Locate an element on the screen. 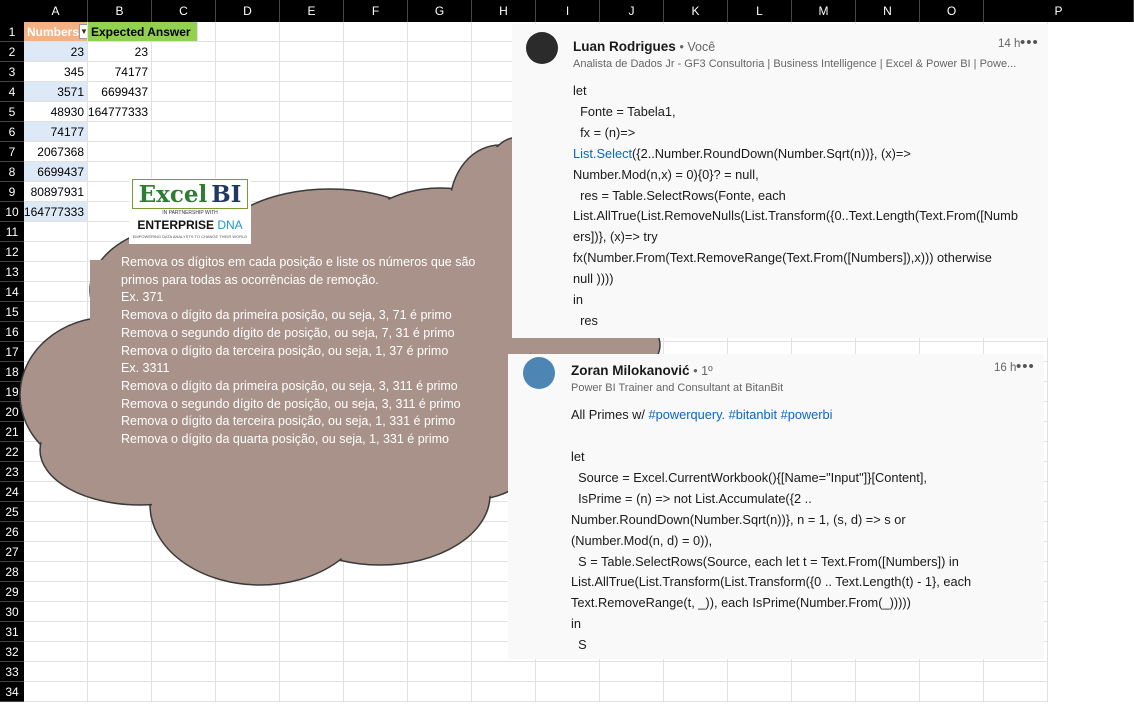  code-line: (Number.Mod(n, d) = 0)), is located at coordinates (642, 540).